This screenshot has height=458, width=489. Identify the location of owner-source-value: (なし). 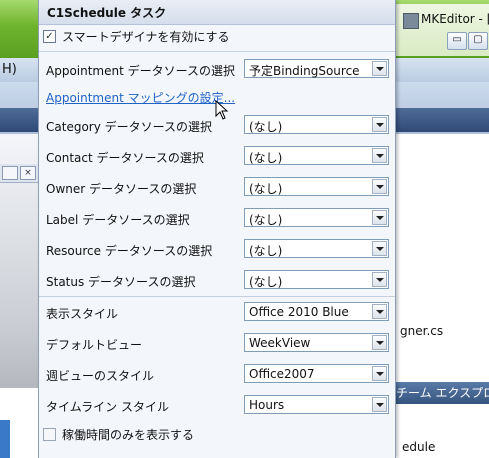
(266, 189).